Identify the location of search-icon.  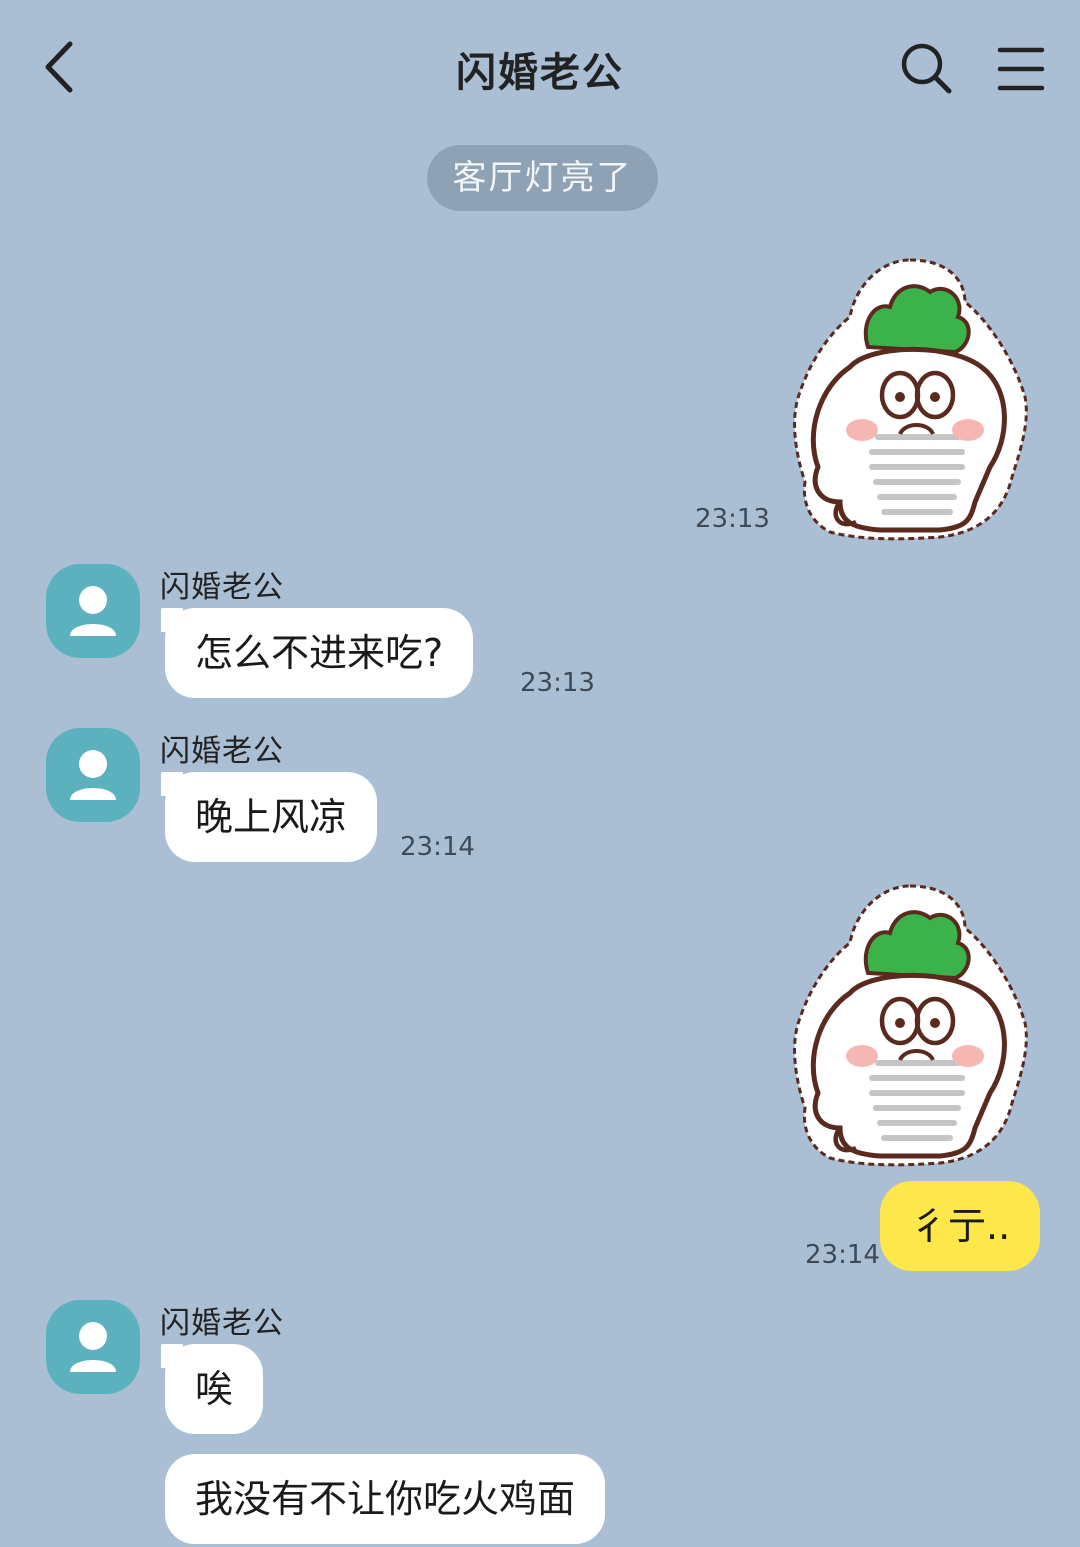
(926, 68).